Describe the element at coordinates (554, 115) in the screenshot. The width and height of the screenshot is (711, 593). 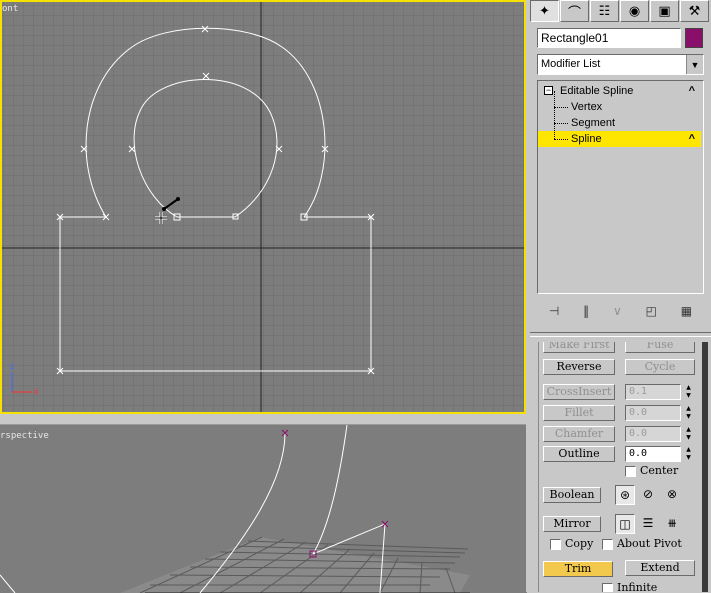
I see `stack-tree-line` at that location.